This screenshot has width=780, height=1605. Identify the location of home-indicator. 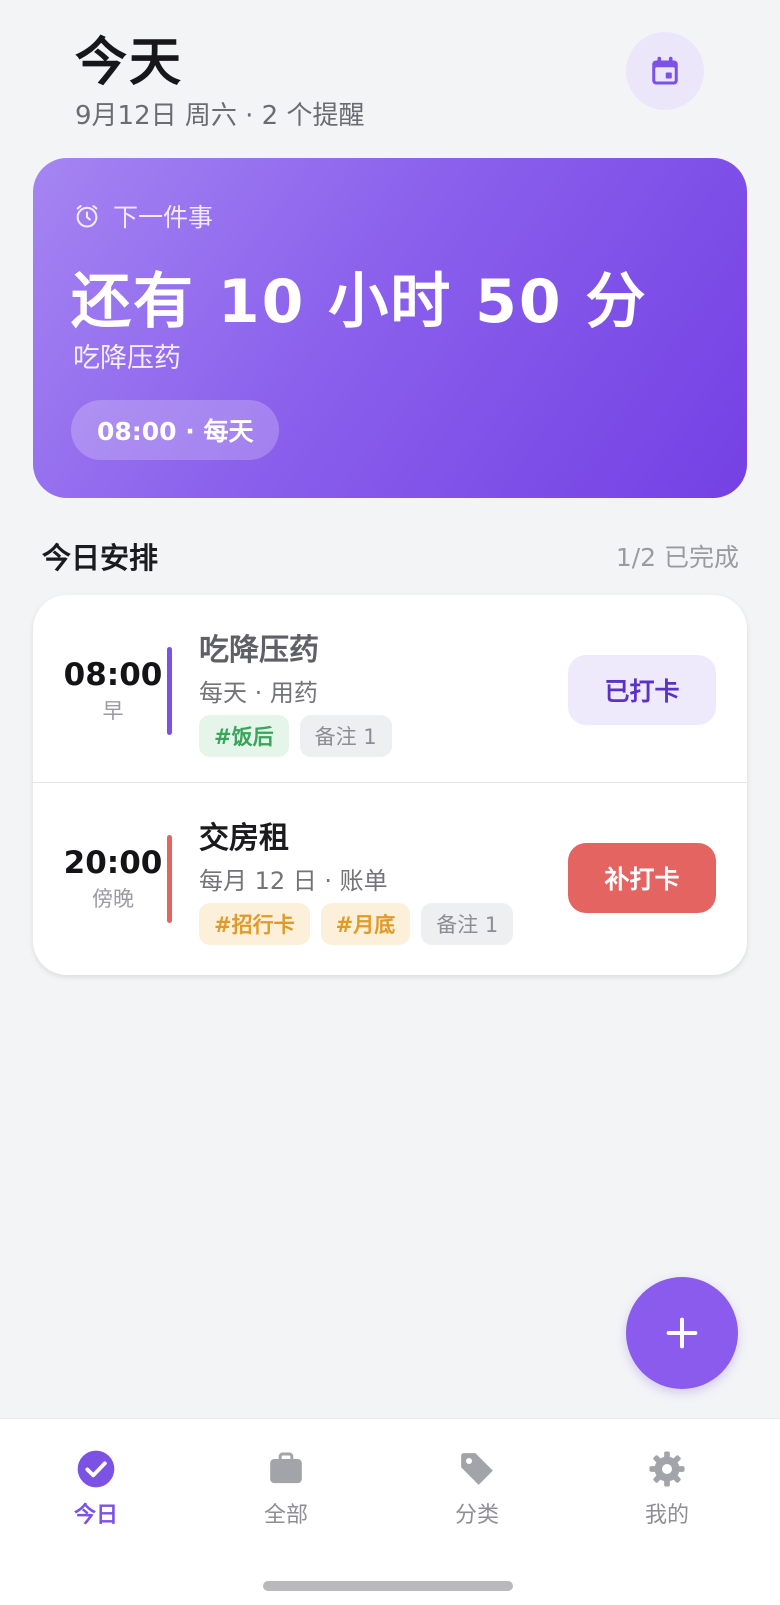
(388, 1586).